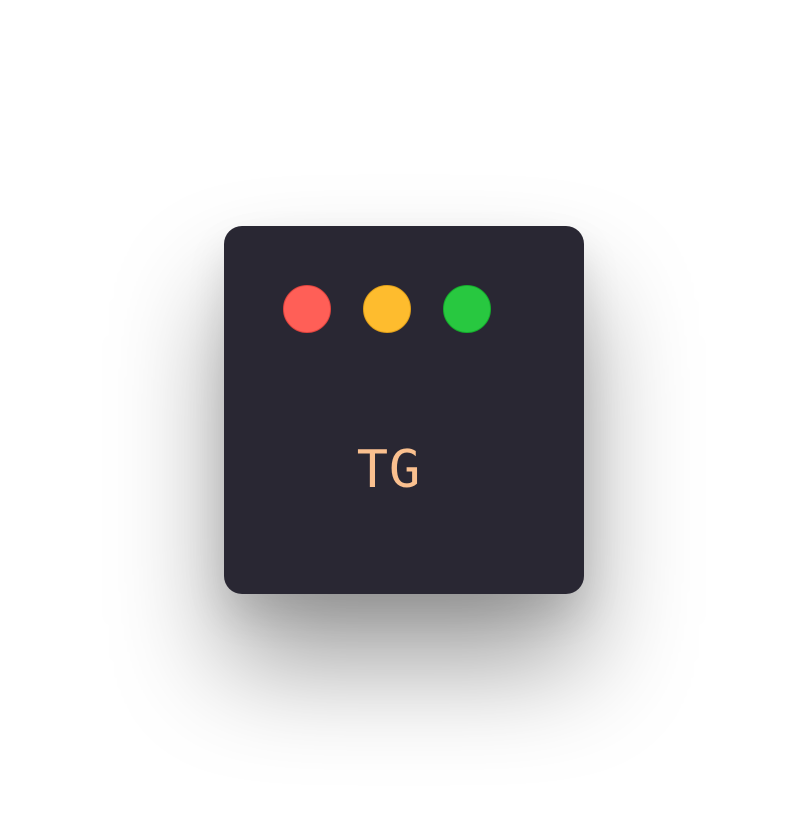 This screenshot has width=808, height=820. Describe the element at coordinates (387, 309) in the screenshot. I see `minimize-button` at that location.